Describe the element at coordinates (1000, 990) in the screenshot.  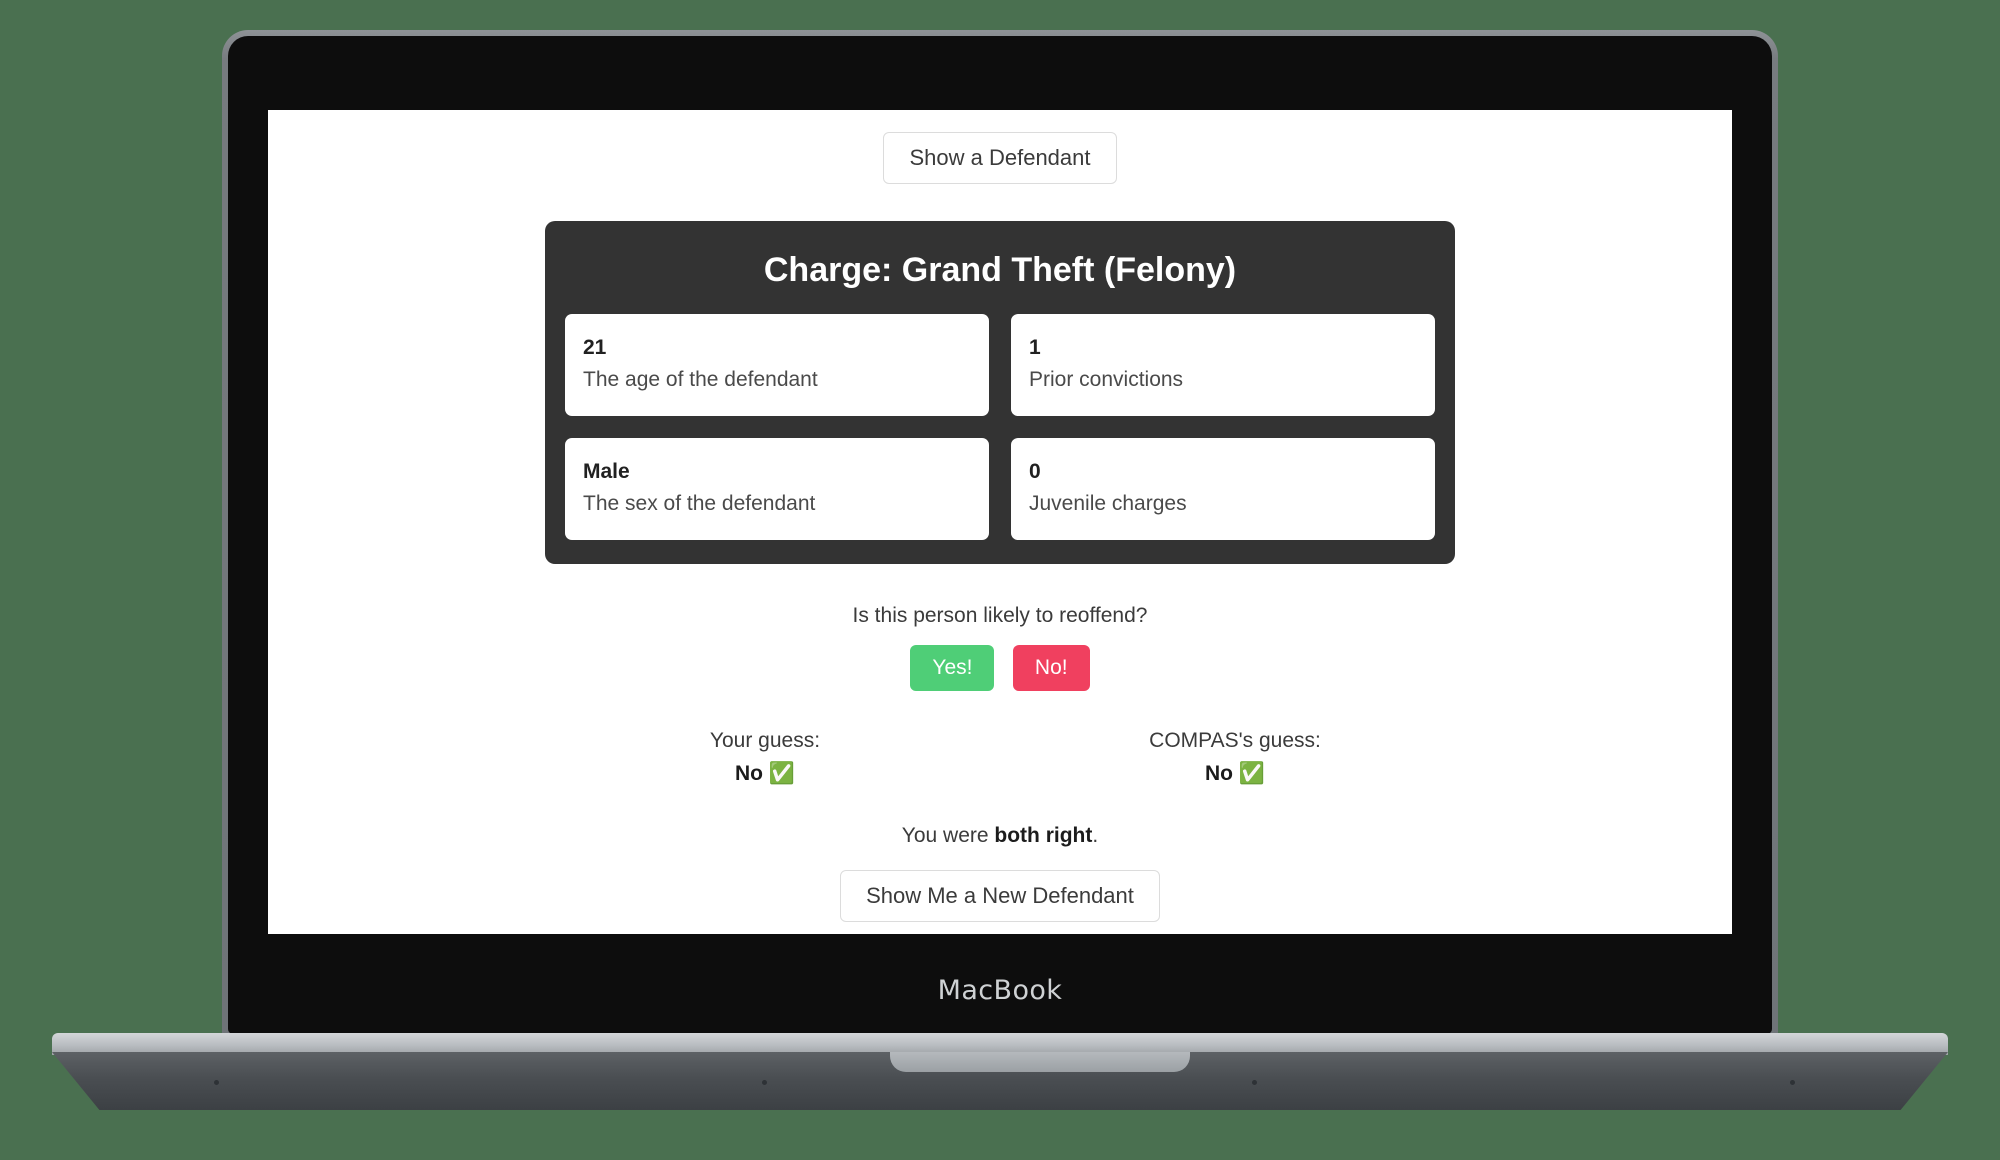
I see `macbook-brand-label: MacBook` at that location.